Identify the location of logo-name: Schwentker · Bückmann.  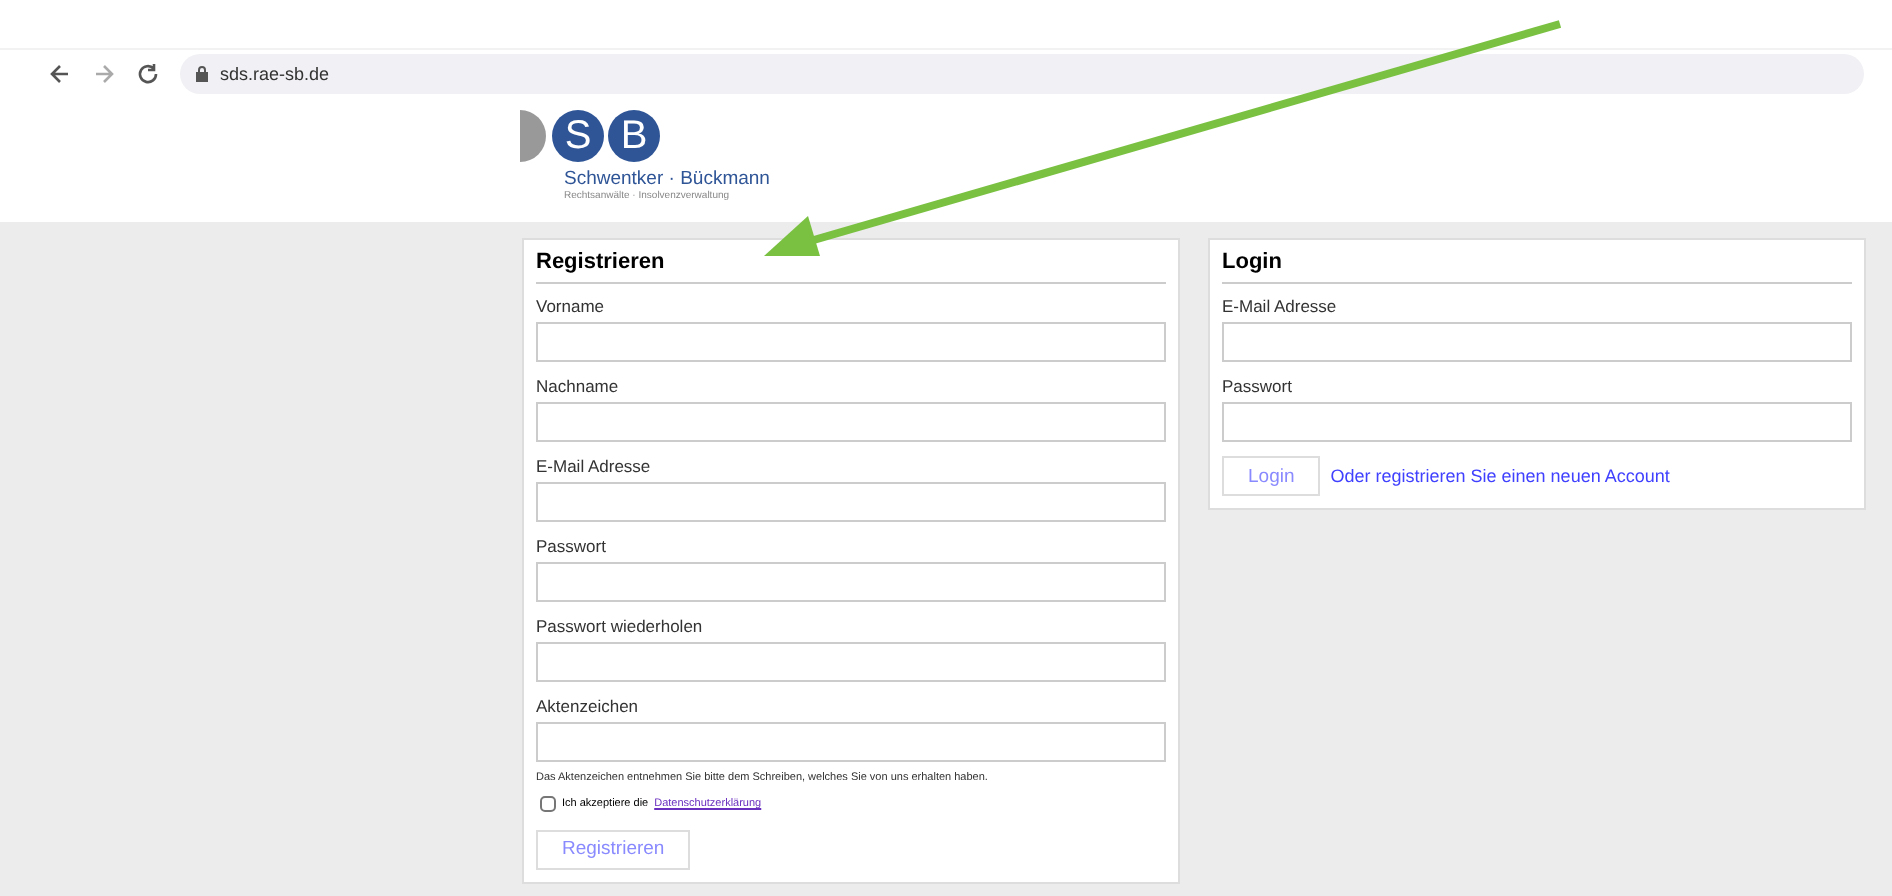
(668, 179).